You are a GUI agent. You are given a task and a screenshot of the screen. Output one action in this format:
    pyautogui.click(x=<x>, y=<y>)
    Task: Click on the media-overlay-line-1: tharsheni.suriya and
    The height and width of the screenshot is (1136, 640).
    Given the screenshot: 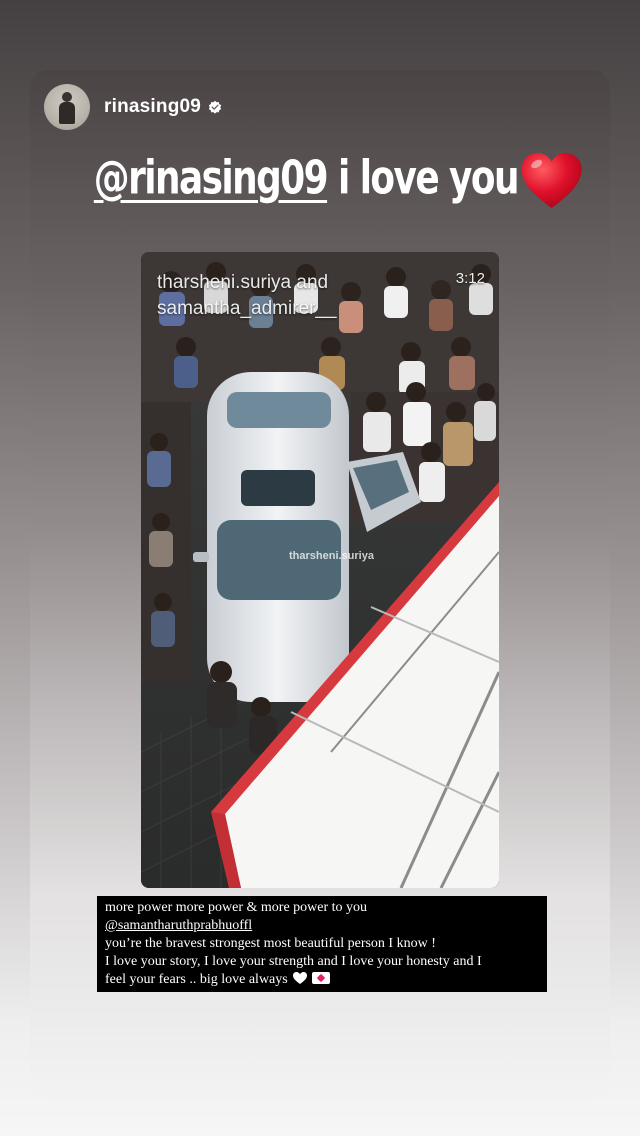 What is the action you would take?
    pyautogui.click(x=243, y=282)
    